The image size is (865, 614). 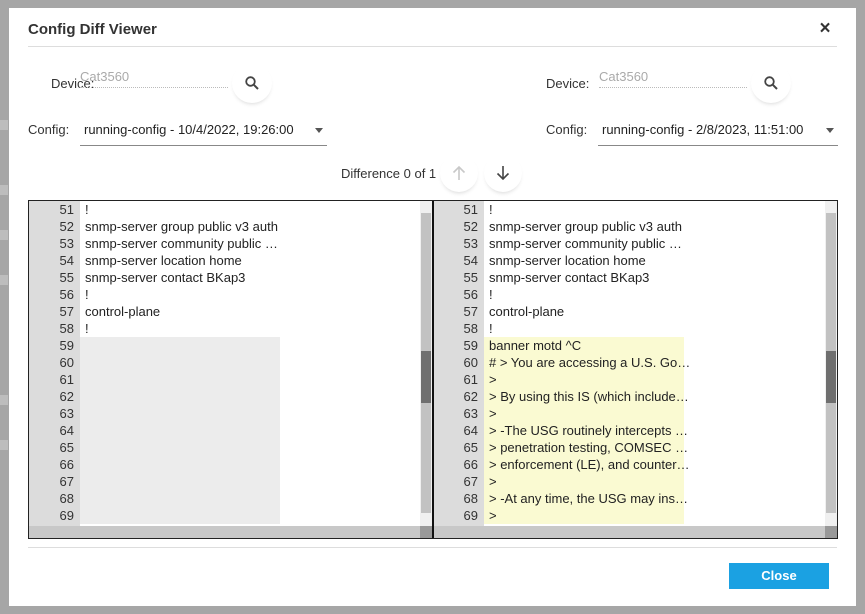 I want to click on line-number: 58, so click(x=66, y=328).